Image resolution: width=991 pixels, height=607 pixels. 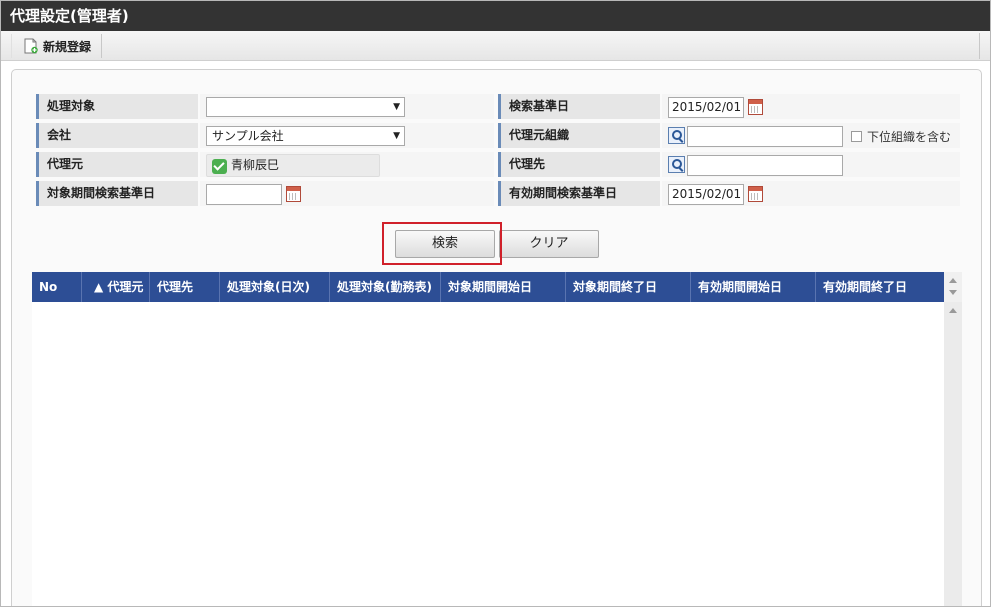 What do you see at coordinates (953, 292) in the screenshot?
I see `scroll-down-icon` at bounding box center [953, 292].